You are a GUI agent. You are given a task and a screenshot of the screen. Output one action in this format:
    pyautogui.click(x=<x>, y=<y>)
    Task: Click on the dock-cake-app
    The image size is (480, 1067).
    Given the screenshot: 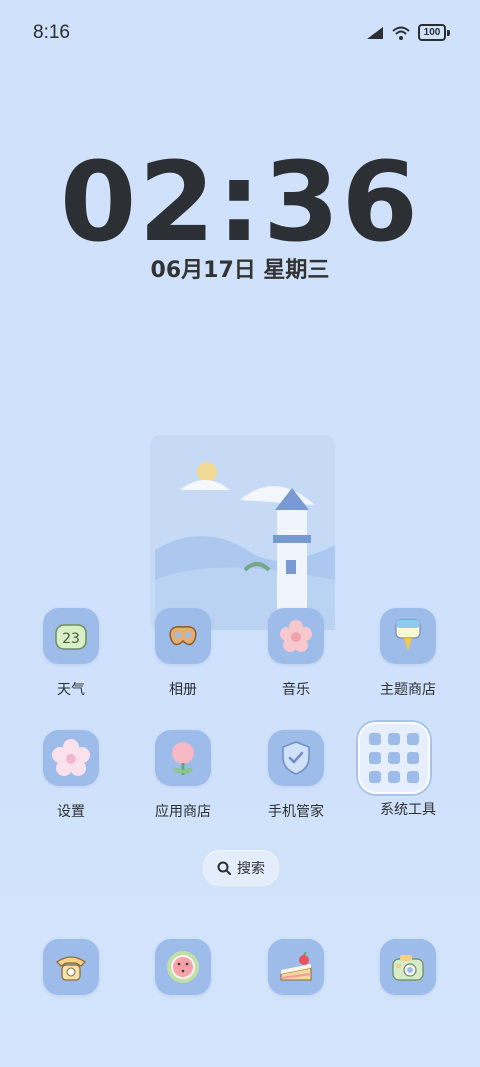 What is the action you would take?
    pyautogui.click(x=296, y=967)
    